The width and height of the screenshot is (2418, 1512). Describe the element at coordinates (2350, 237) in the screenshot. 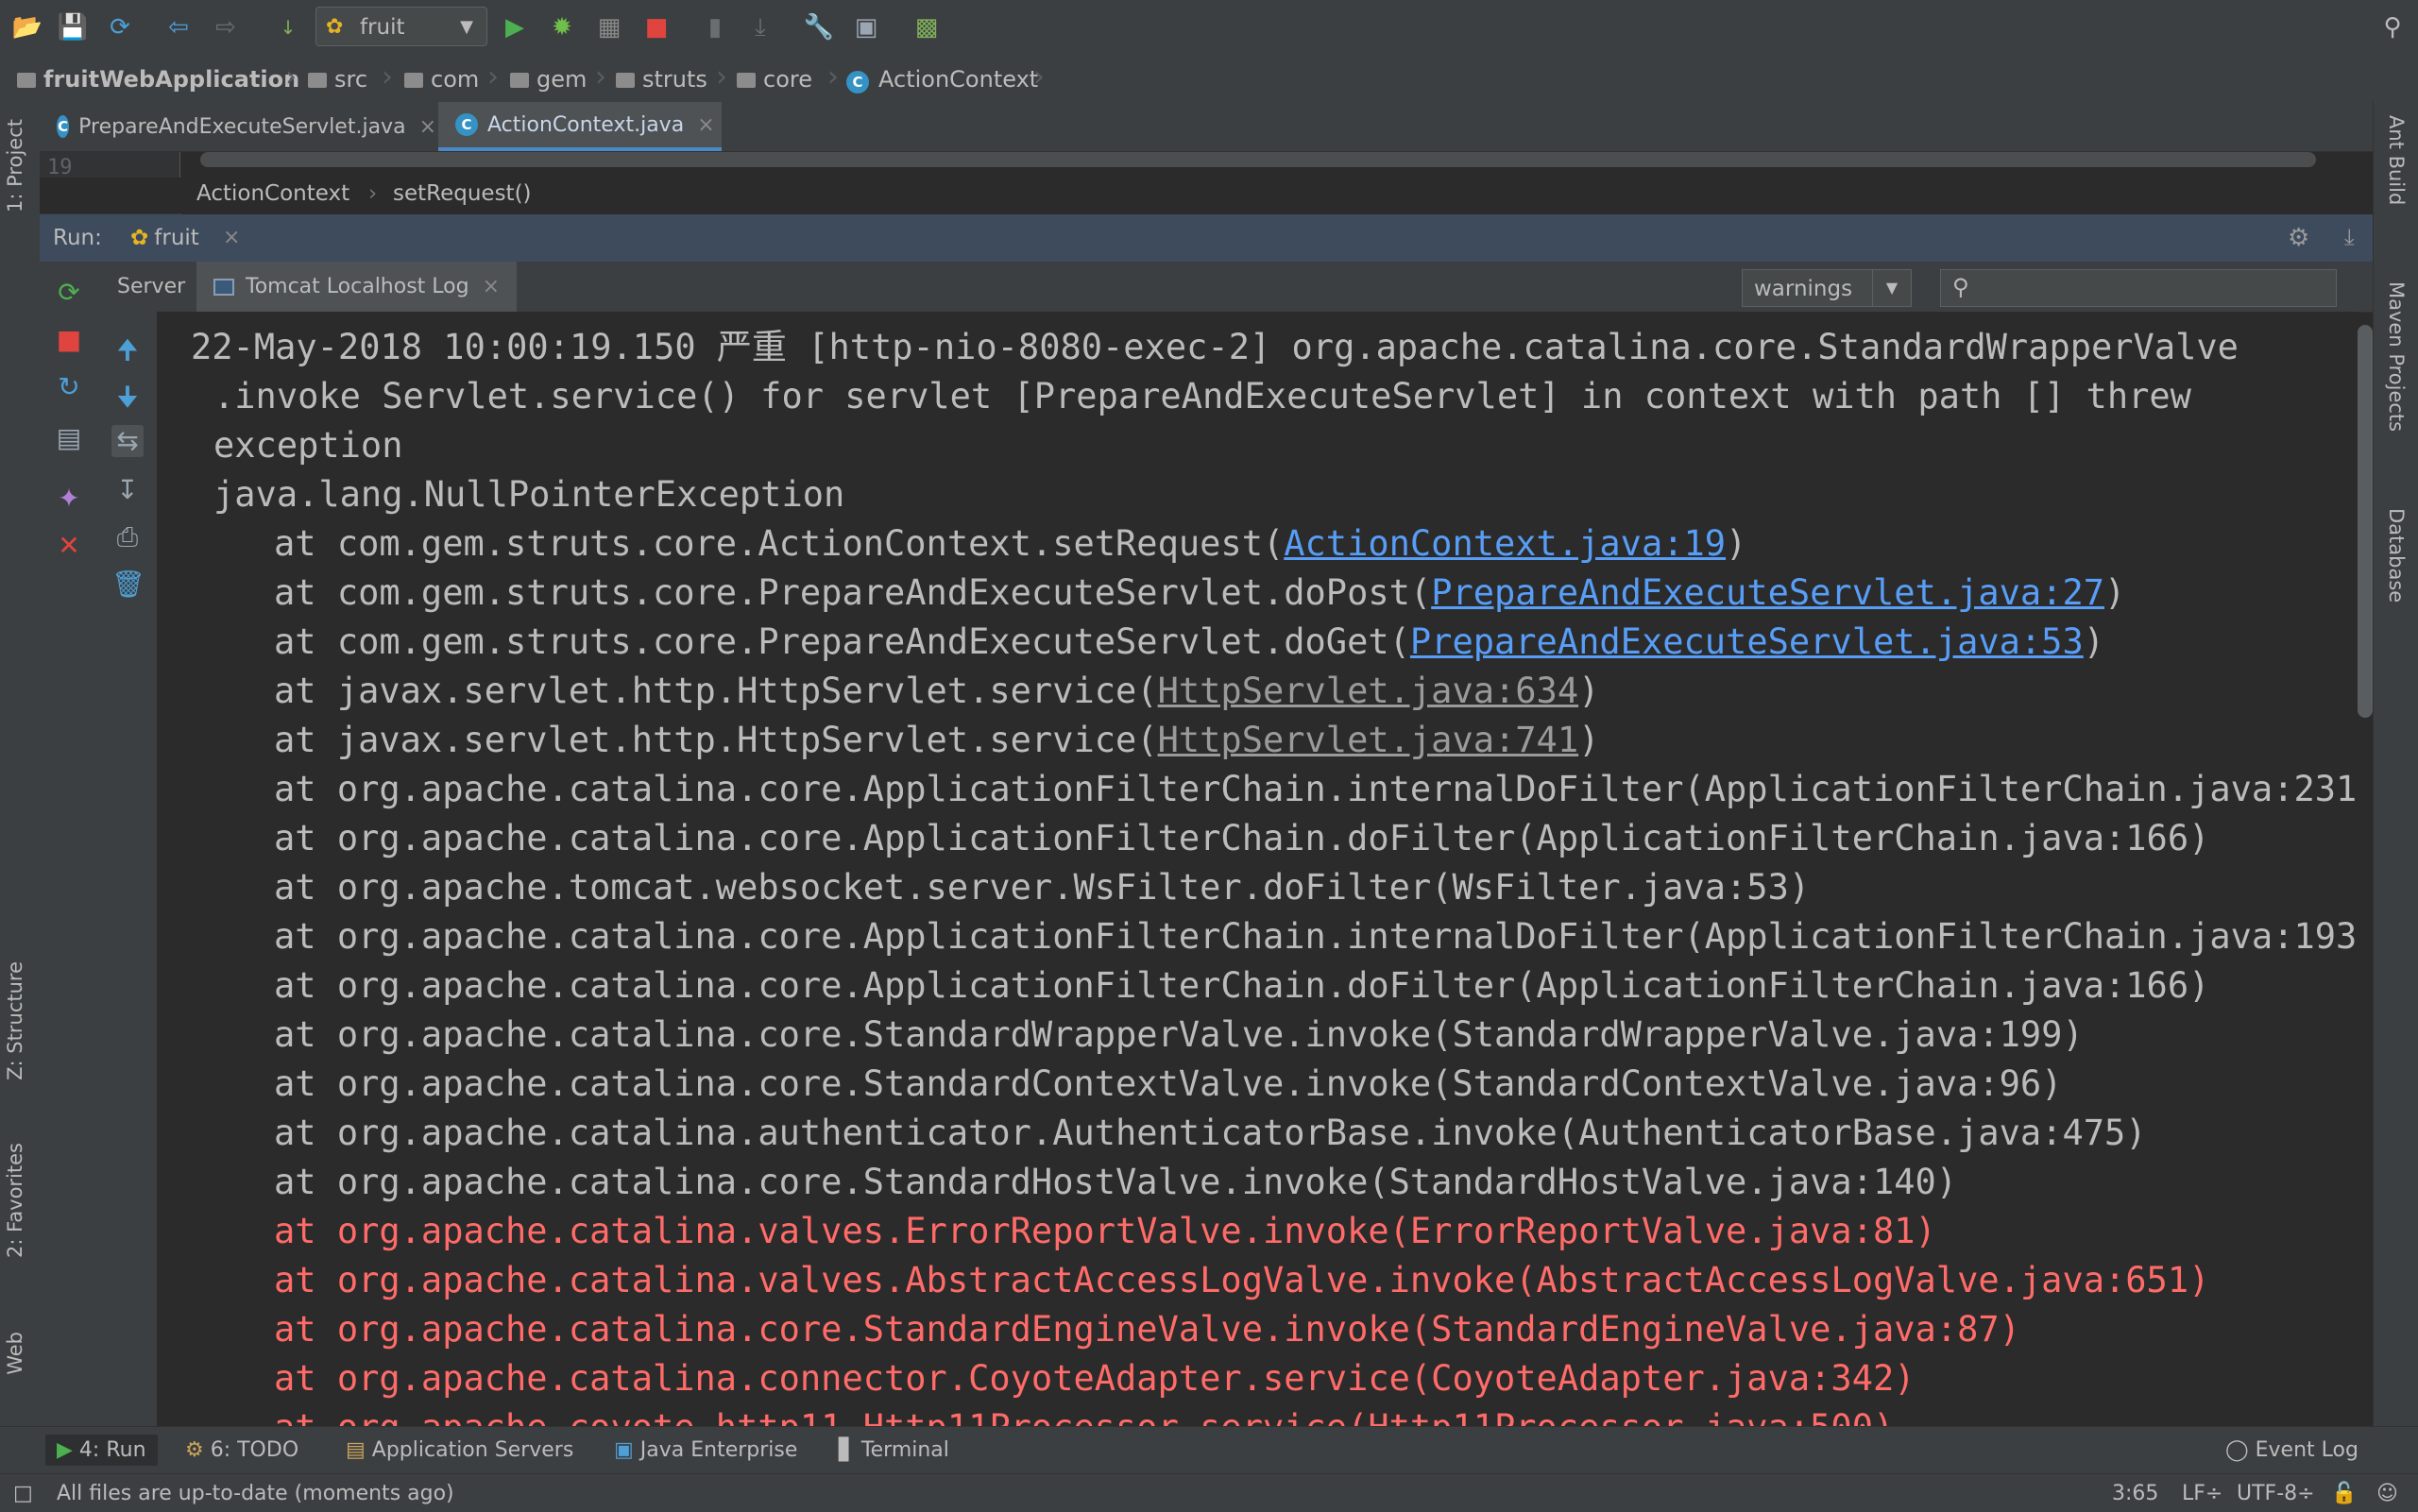

I see `hide-panel-icon: ⤓` at that location.